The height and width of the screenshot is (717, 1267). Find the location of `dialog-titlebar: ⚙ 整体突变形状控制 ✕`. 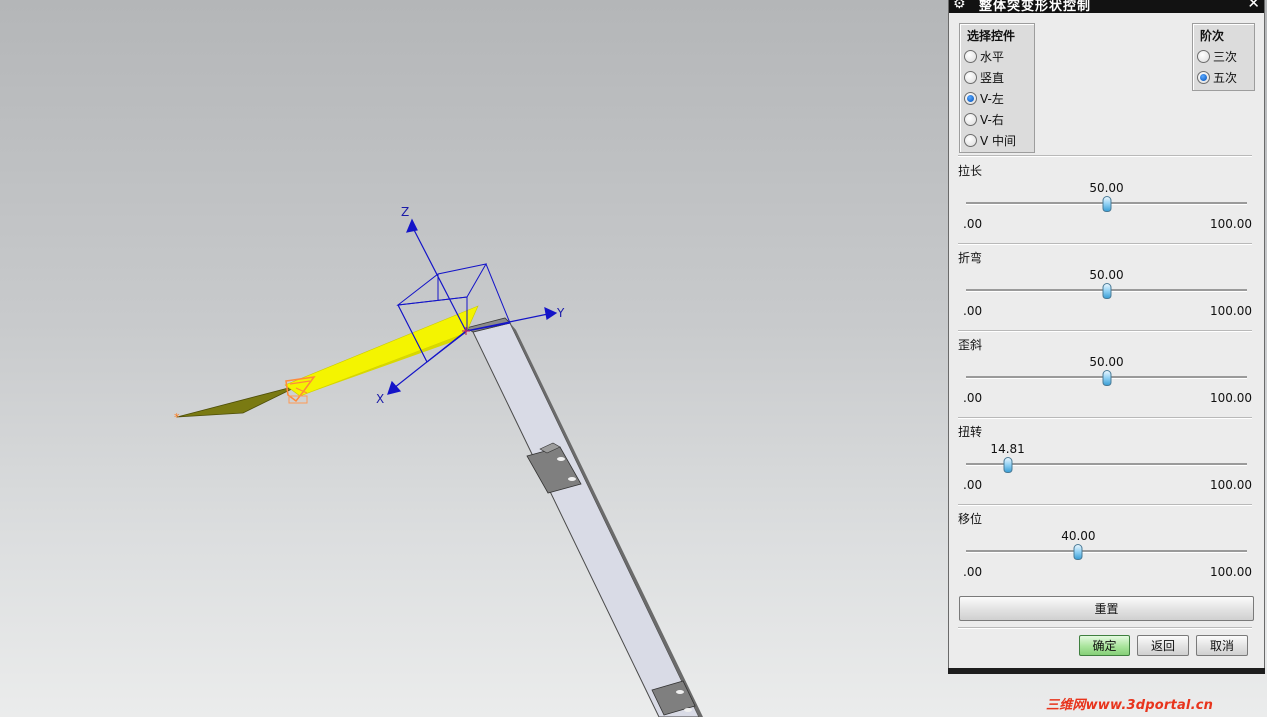

dialog-titlebar: ⚙ 整体突变形状控制 ✕ is located at coordinates (1106, 7).